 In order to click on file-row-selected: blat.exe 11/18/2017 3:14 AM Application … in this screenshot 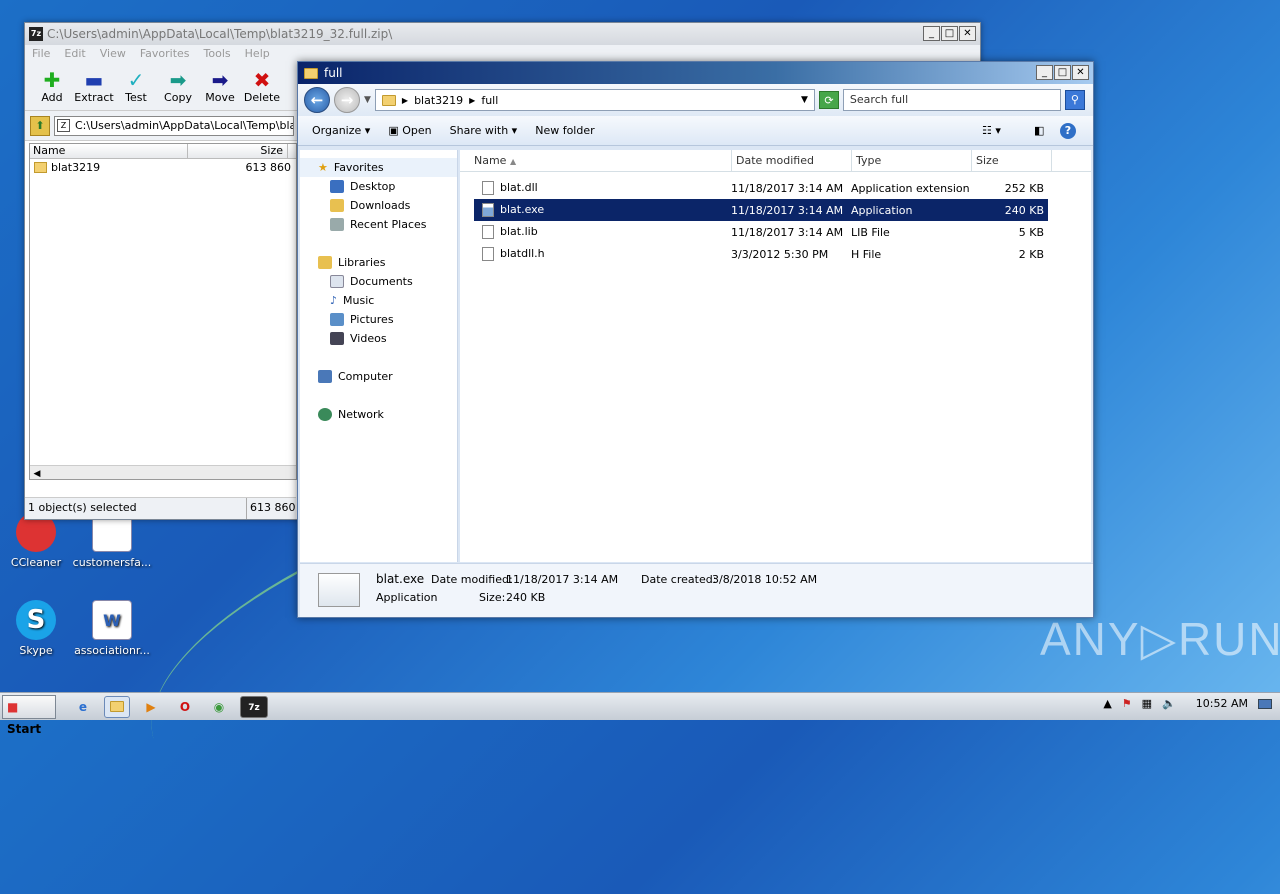, I will do `click(761, 210)`.